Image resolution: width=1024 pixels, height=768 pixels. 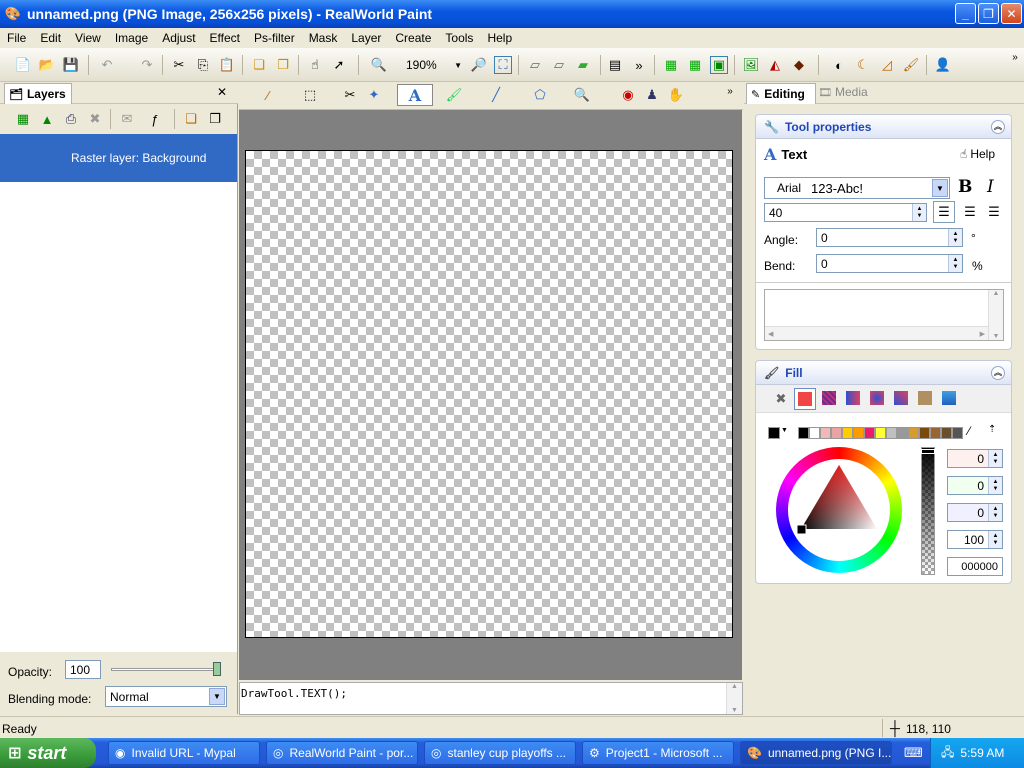 I want to click on contrast-icon: ◐, so click(x=839, y=65).